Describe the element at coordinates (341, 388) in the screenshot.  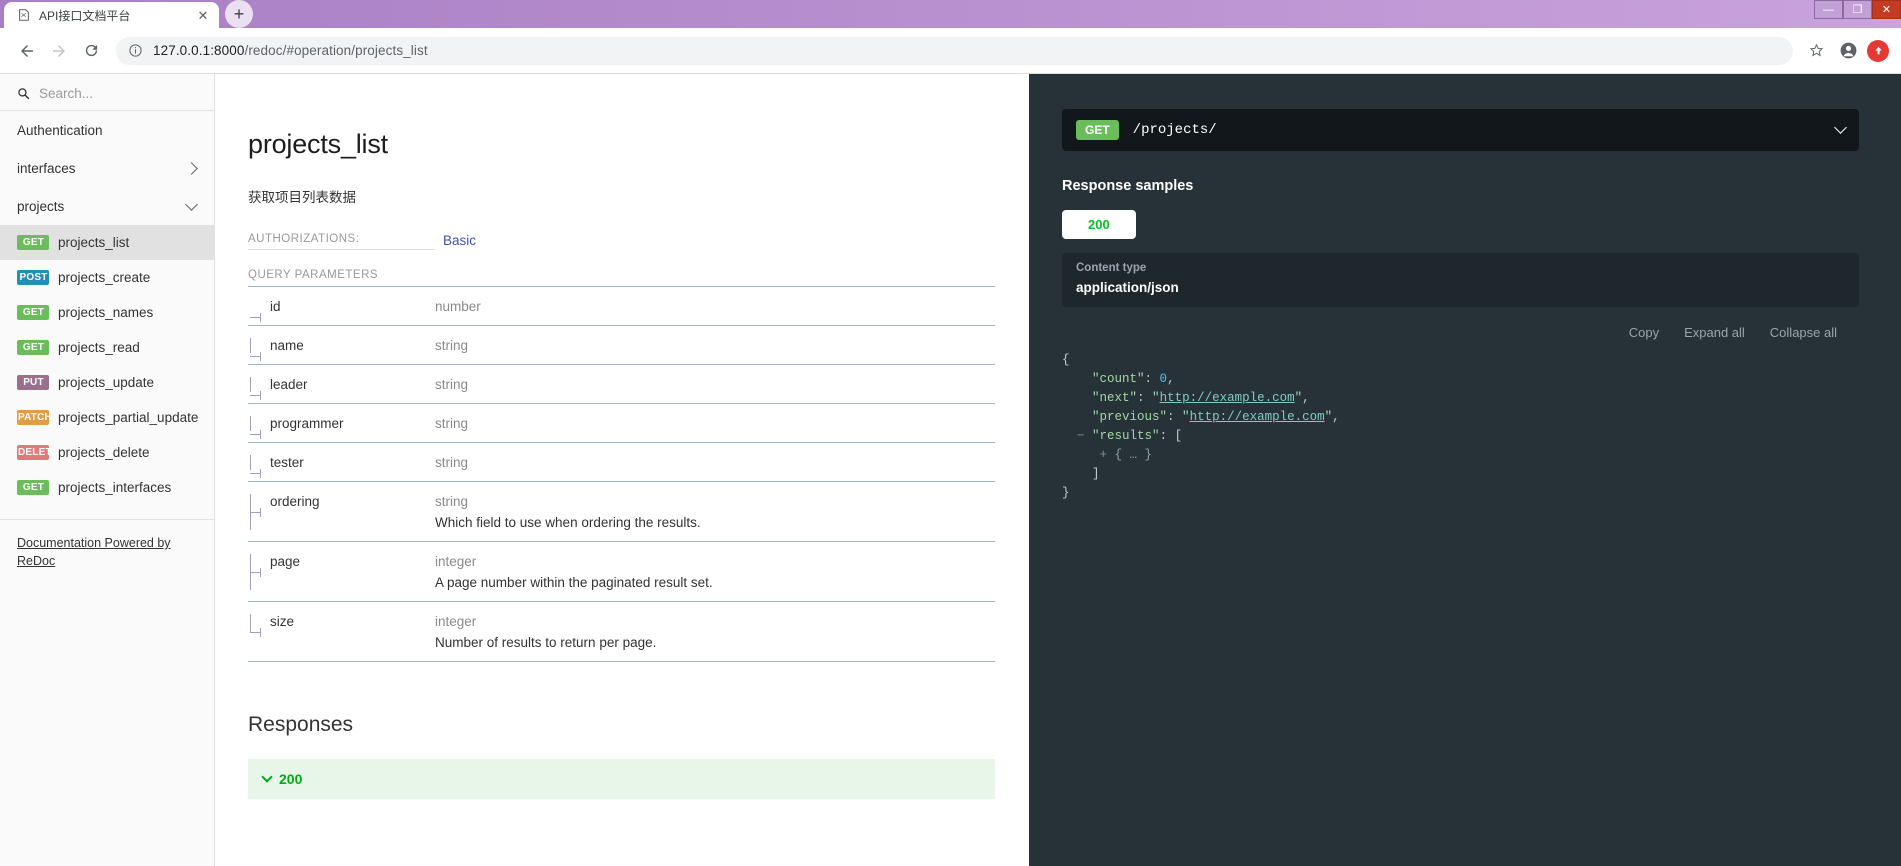
I see `parameter-name-cell: leader` at that location.